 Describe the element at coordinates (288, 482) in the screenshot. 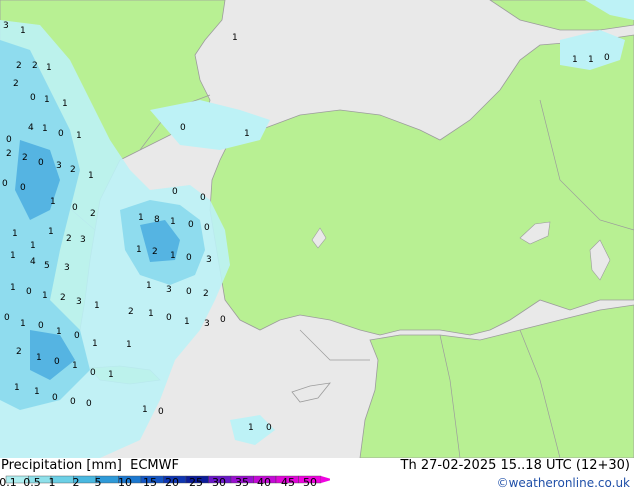

I see `colorbar-tick-label: 45` at that location.